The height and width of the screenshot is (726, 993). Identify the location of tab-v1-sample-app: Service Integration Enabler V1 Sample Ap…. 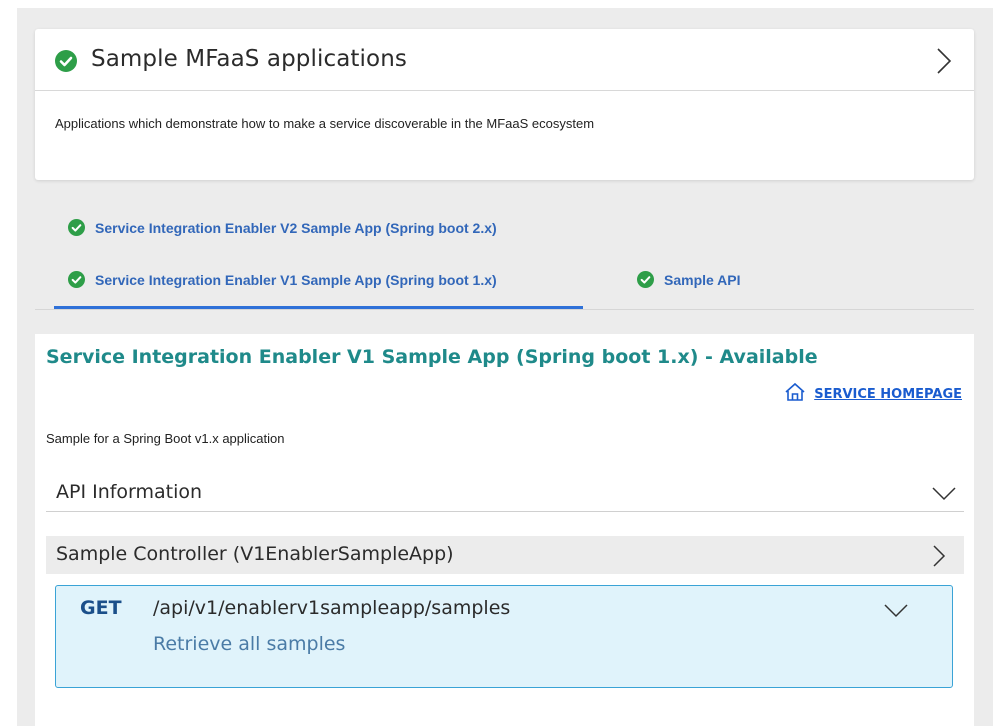
(282, 279).